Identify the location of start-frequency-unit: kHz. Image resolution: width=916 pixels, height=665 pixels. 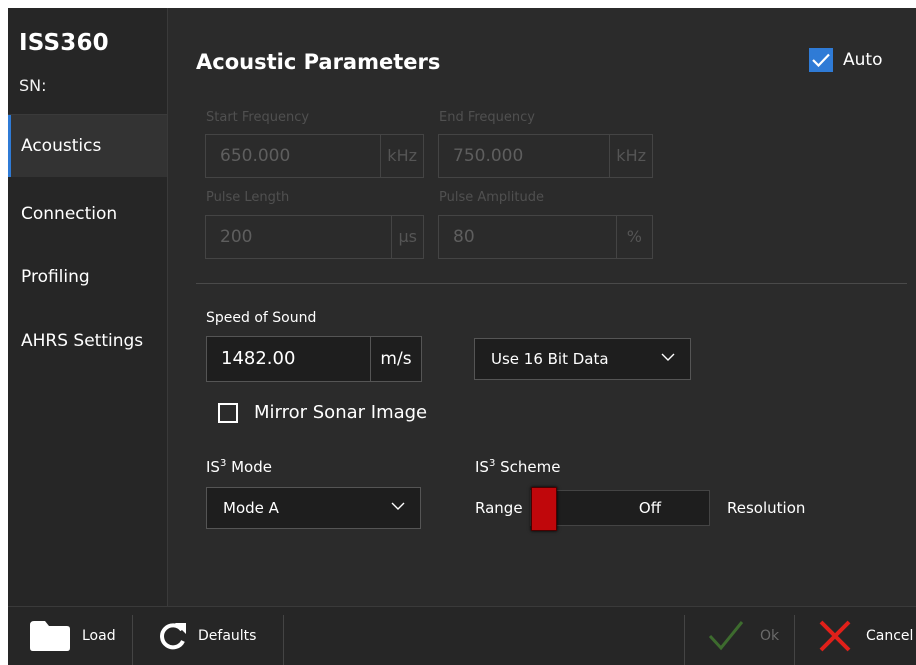
(401, 156).